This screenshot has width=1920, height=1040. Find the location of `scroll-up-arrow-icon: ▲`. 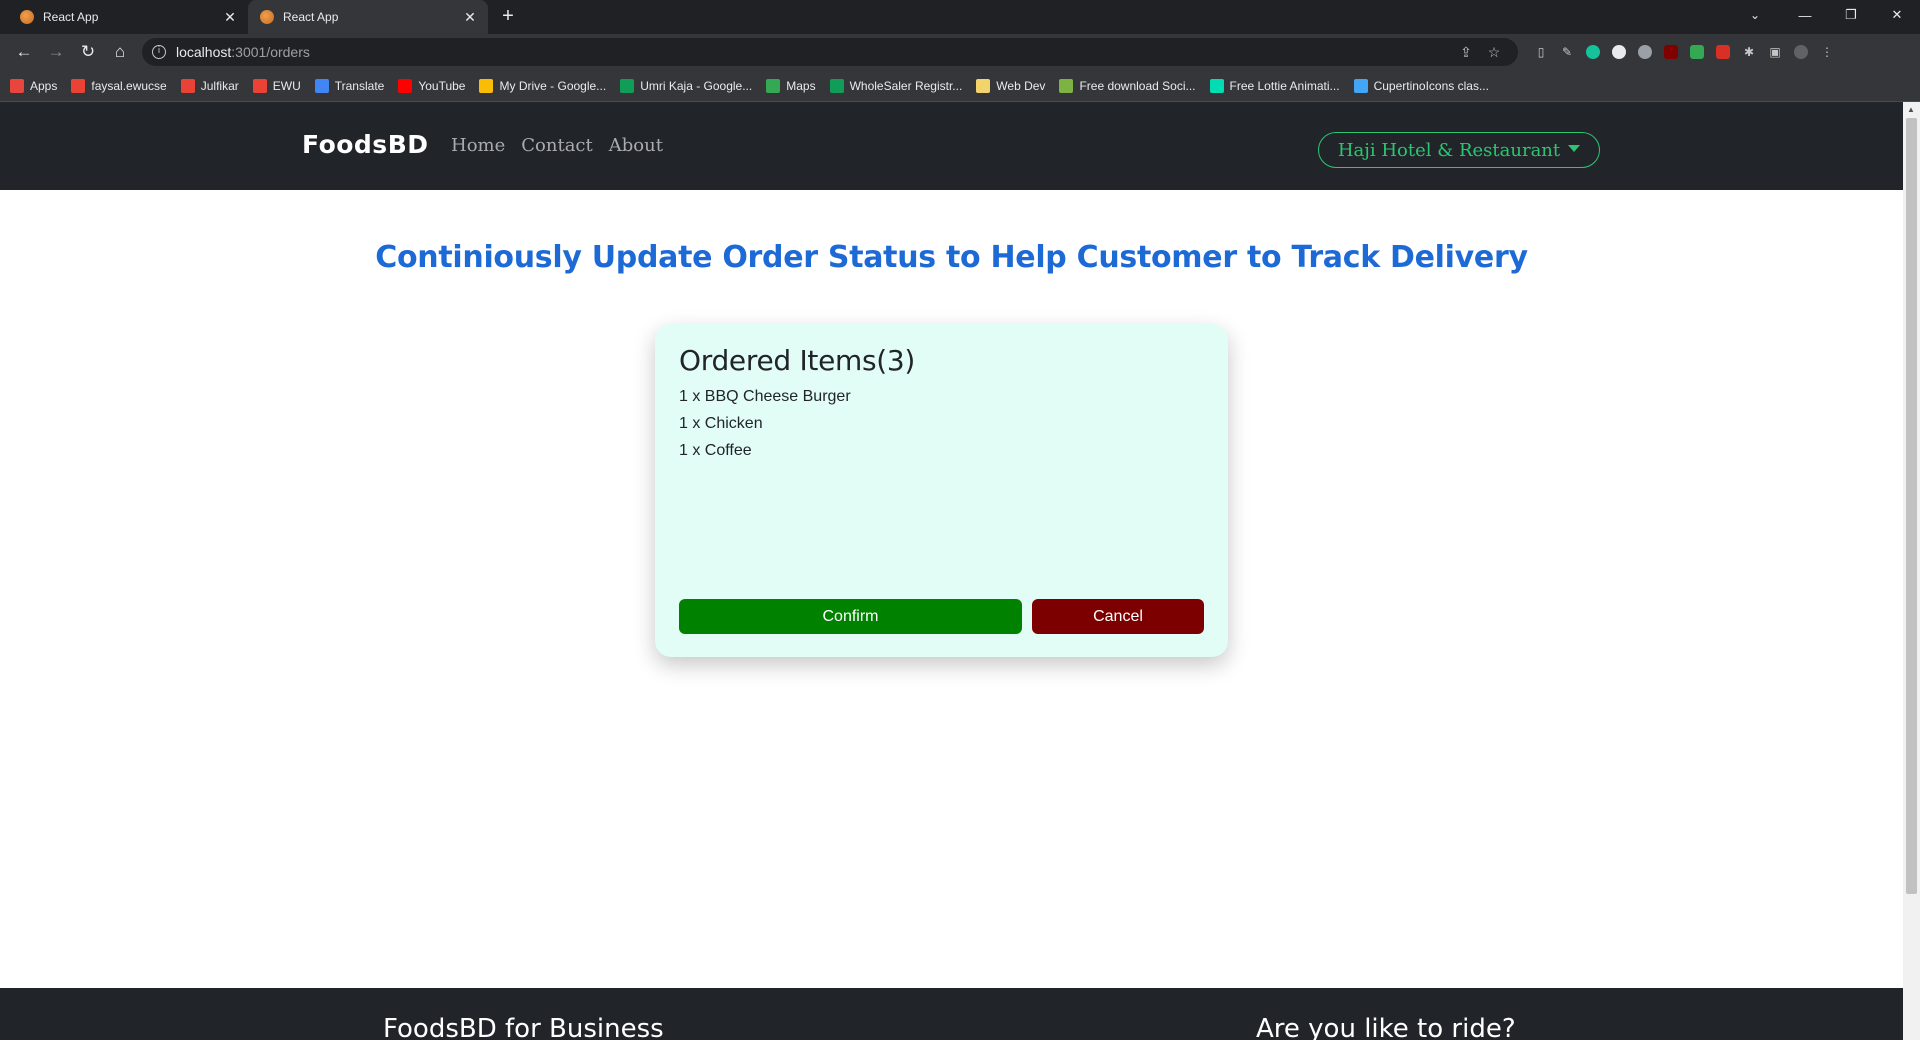

scroll-up-arrow-icon: ▲ is located at coordinates (1911, 109).